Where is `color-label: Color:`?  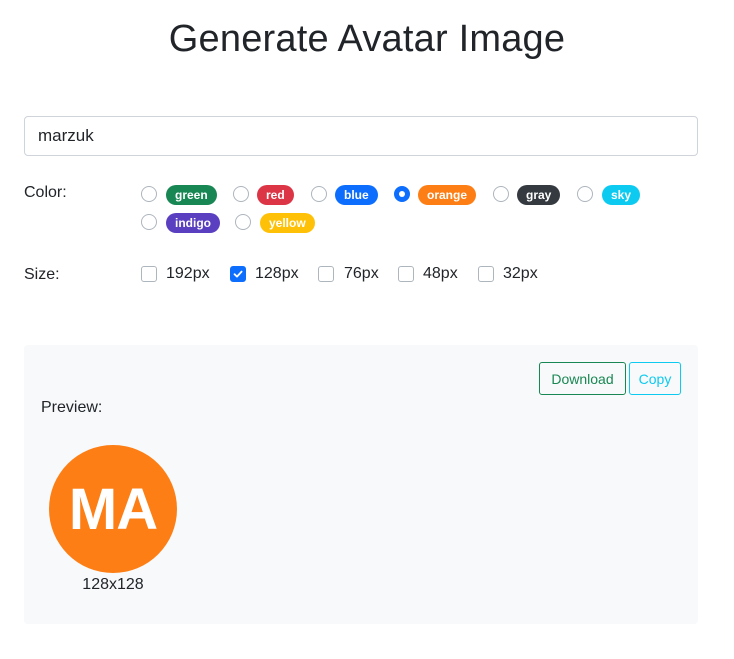
color-label: Color: is located at coordinates (45, 192).